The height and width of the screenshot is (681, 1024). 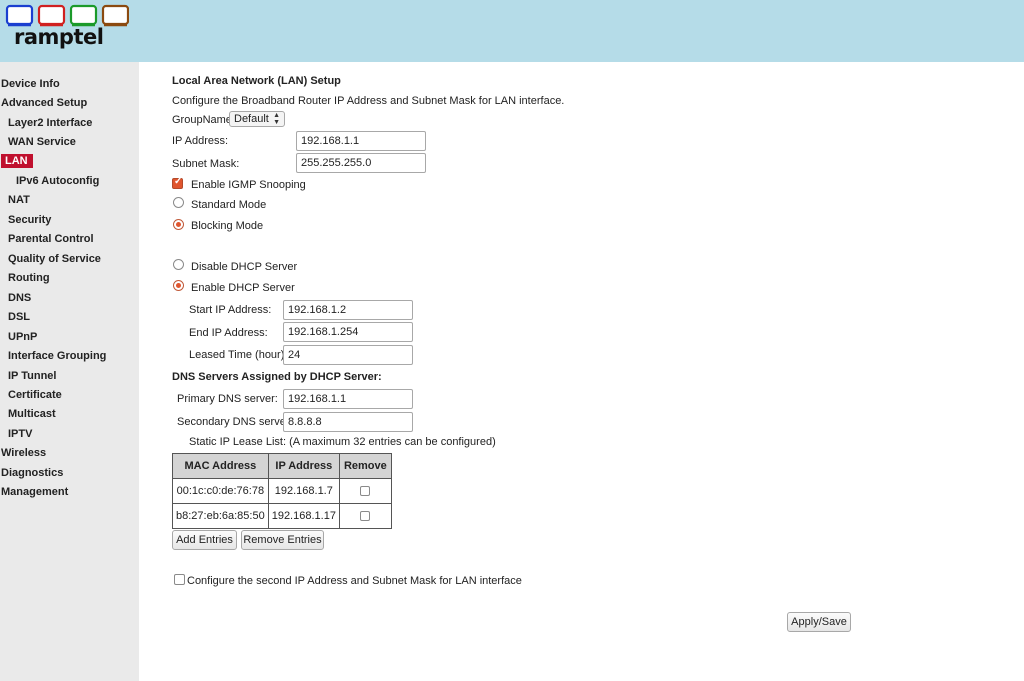 I want to click on select-arrows-icon: ▲ ▼, so click(x=276, y=119).